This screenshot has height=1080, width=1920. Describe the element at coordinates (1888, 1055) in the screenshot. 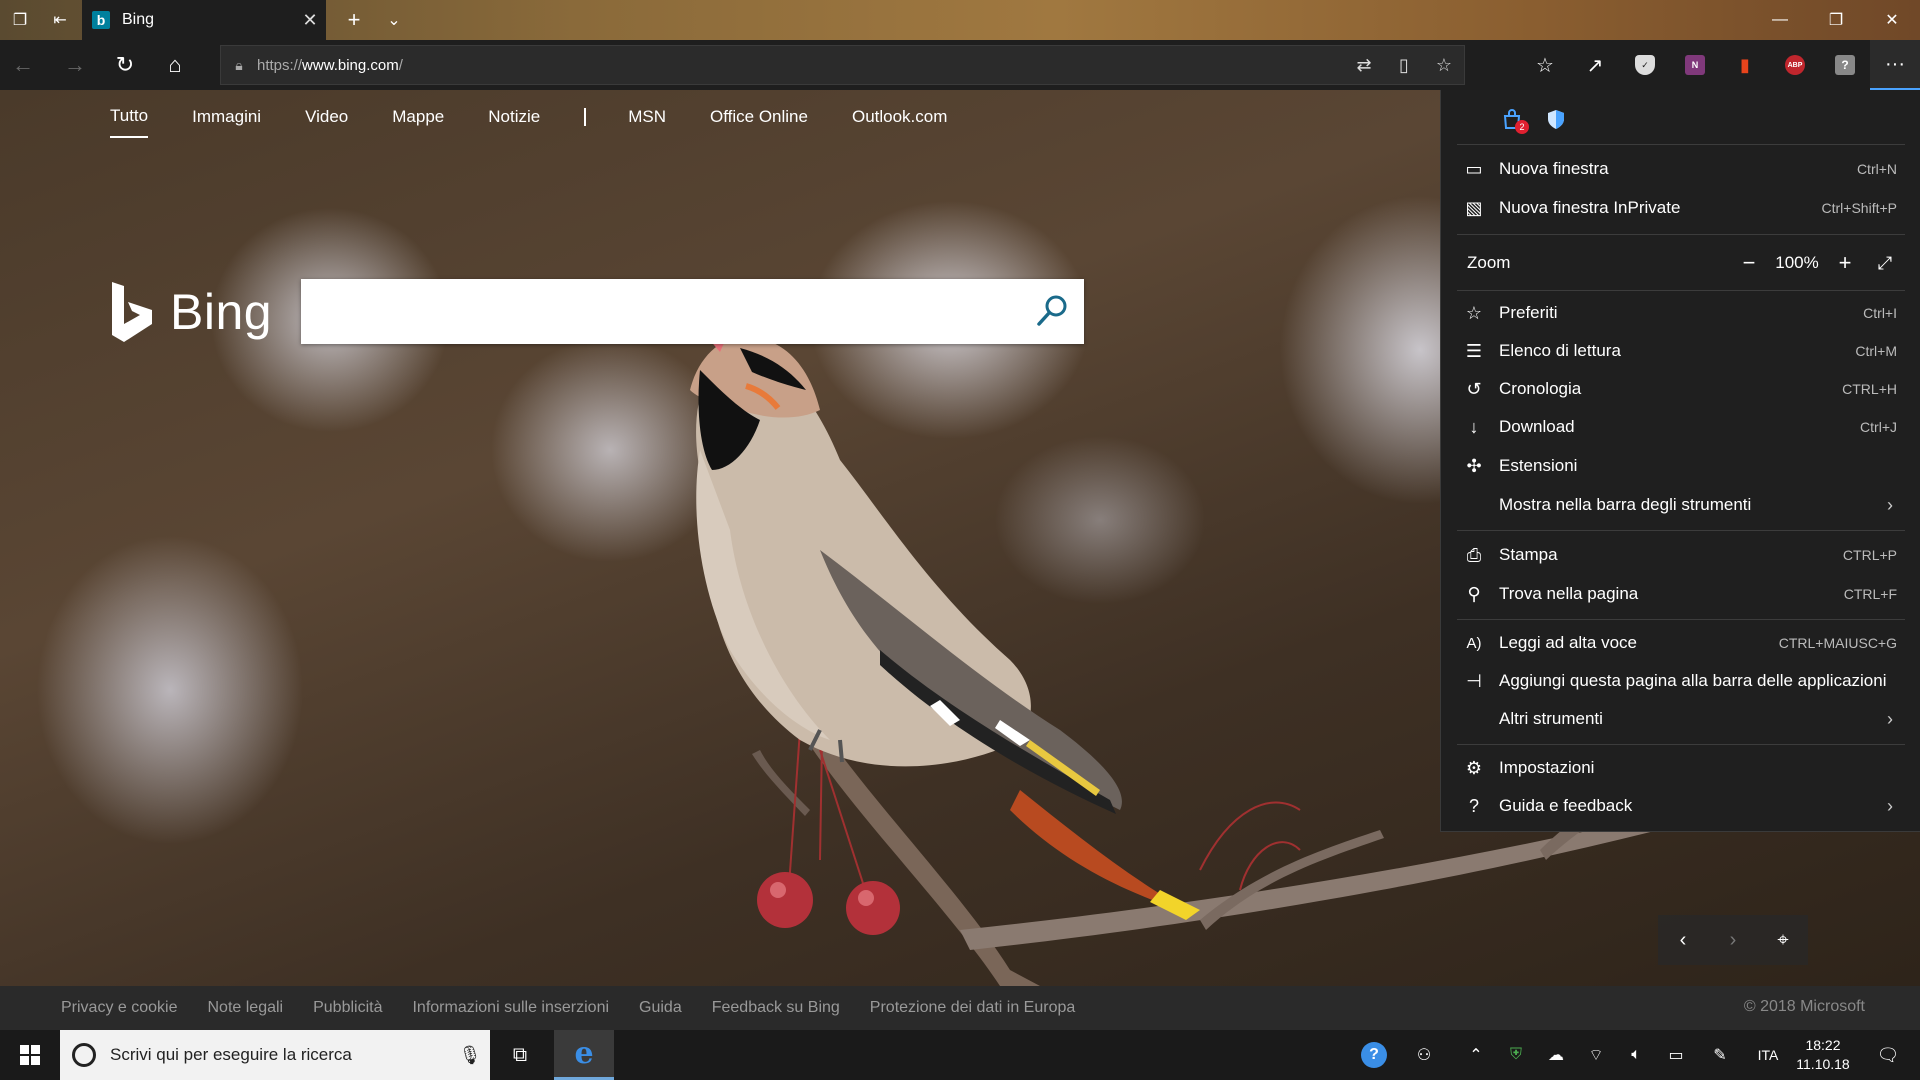

I see `action-center-icon: 🗨︎` at that location.